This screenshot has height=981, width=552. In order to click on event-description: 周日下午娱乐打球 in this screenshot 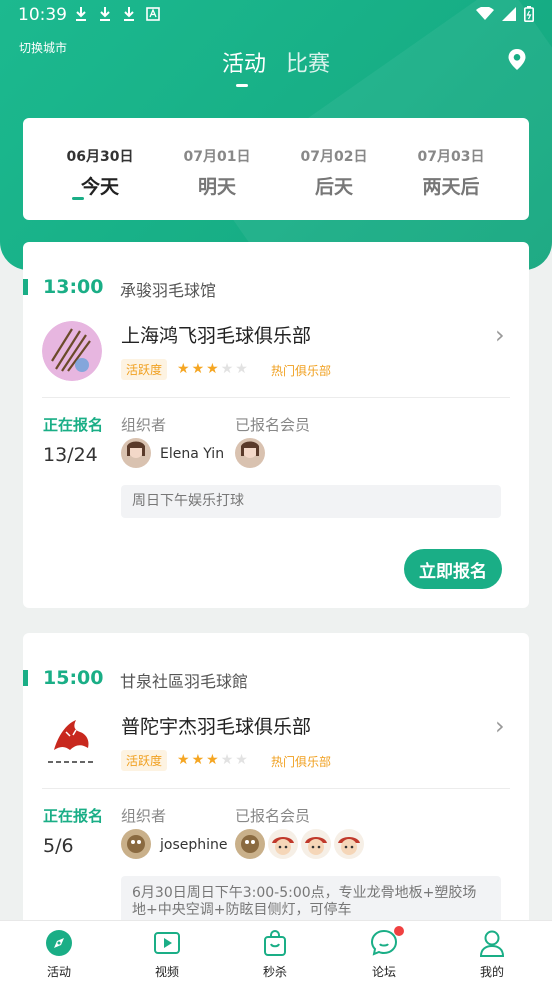, I will do `click(311, 501)`.